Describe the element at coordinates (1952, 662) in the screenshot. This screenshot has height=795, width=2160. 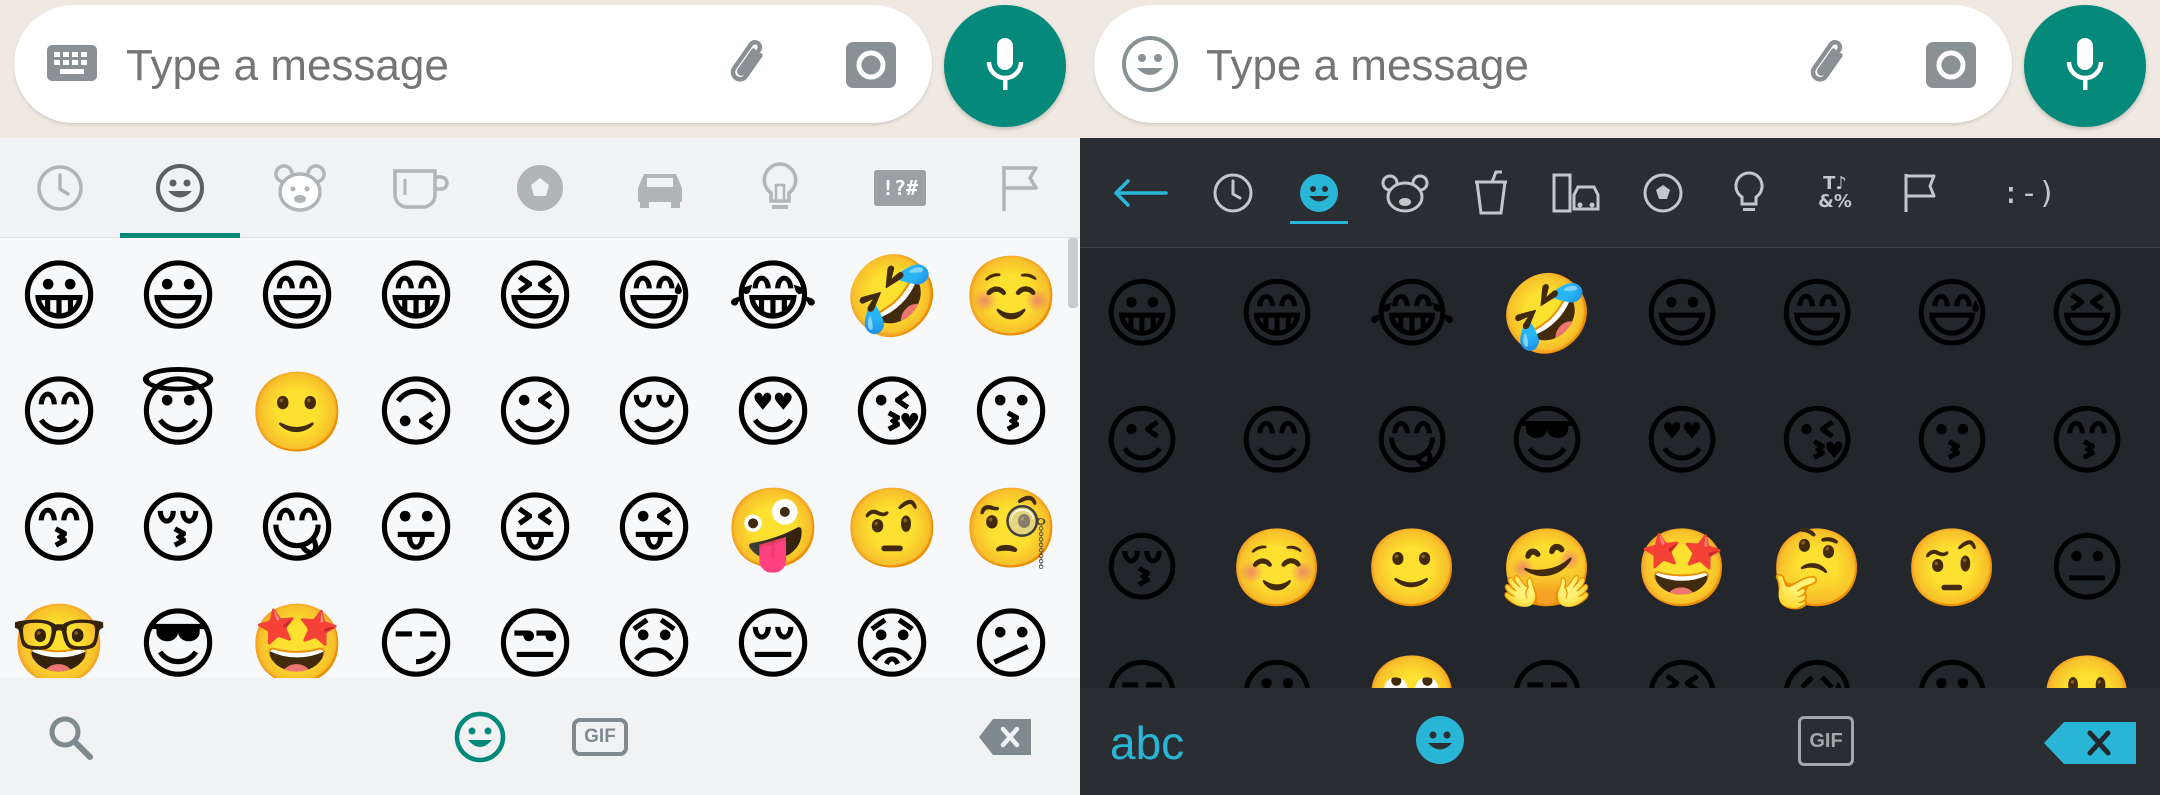
I see `emoji-key: 😮` at that location.